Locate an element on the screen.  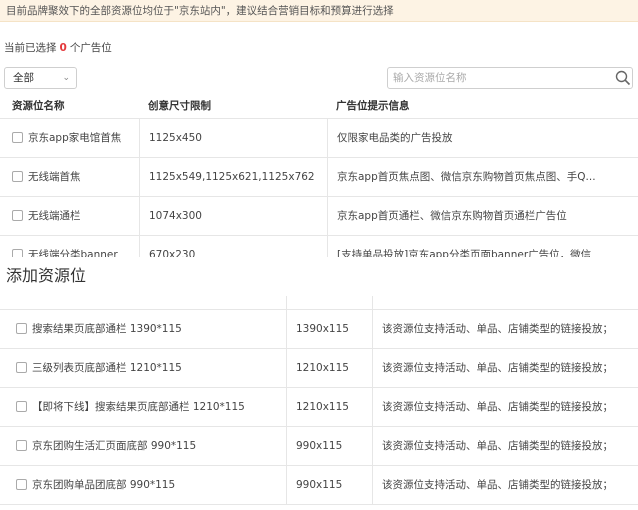
row-name-cell: 无线端首焦 is located at coordinates (46, 177).